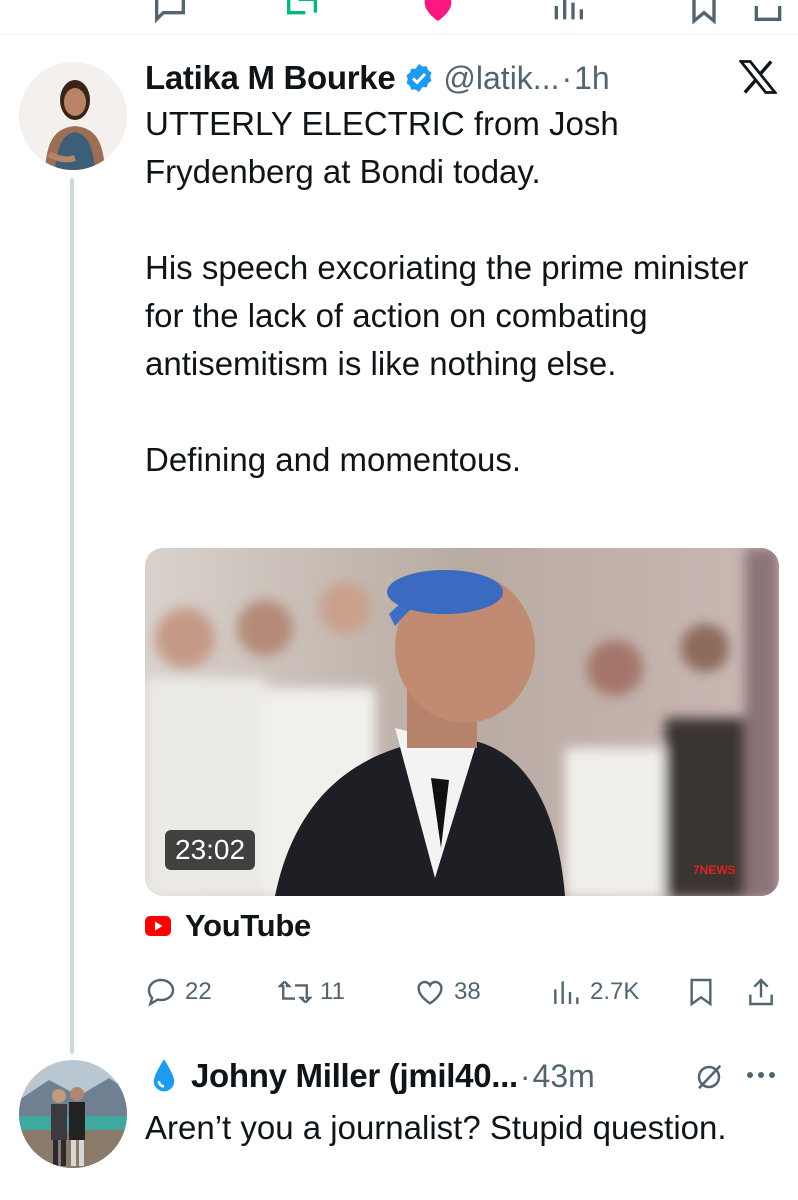 This screenshot has height=1200, width=798. I want to click on verified-badge-icon, so click(419, 78).